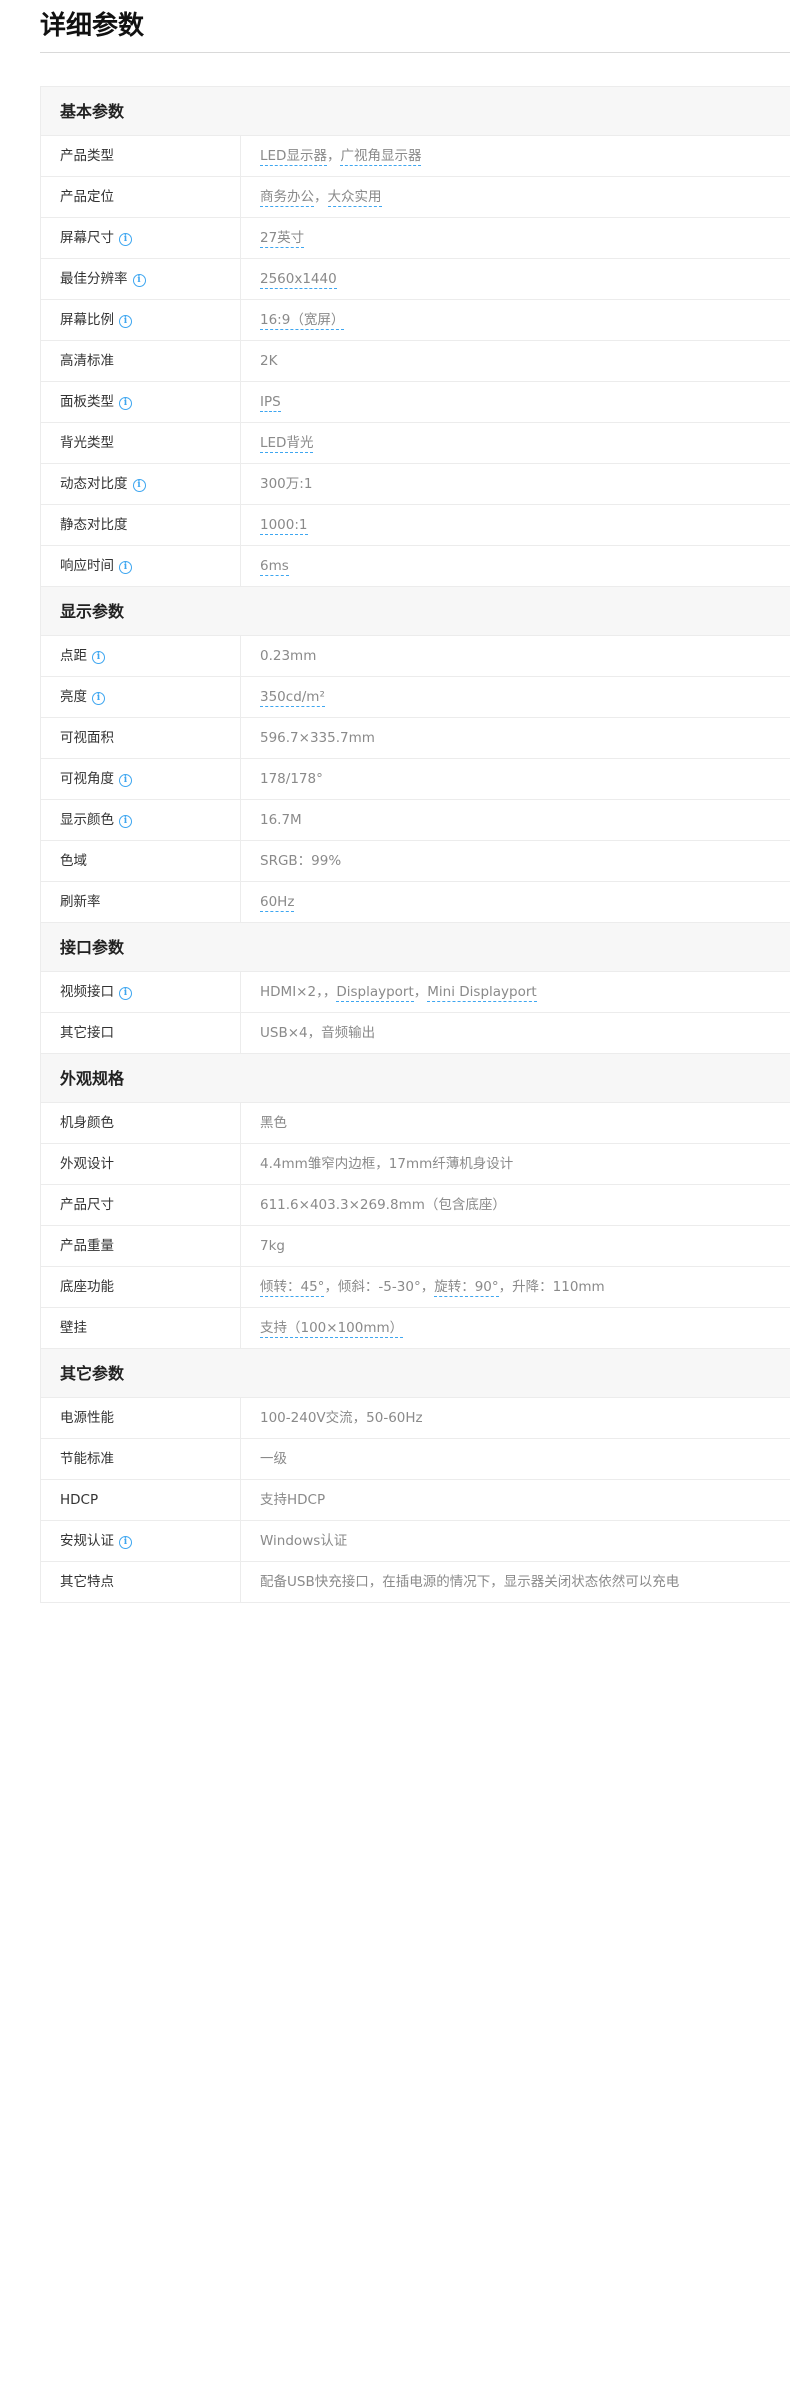 This screenshot has height=2400, width=790. Describe the element at coordinates (292, 698) in the screenshot. I see `spec-value-link: 350cd/m²` at that location.